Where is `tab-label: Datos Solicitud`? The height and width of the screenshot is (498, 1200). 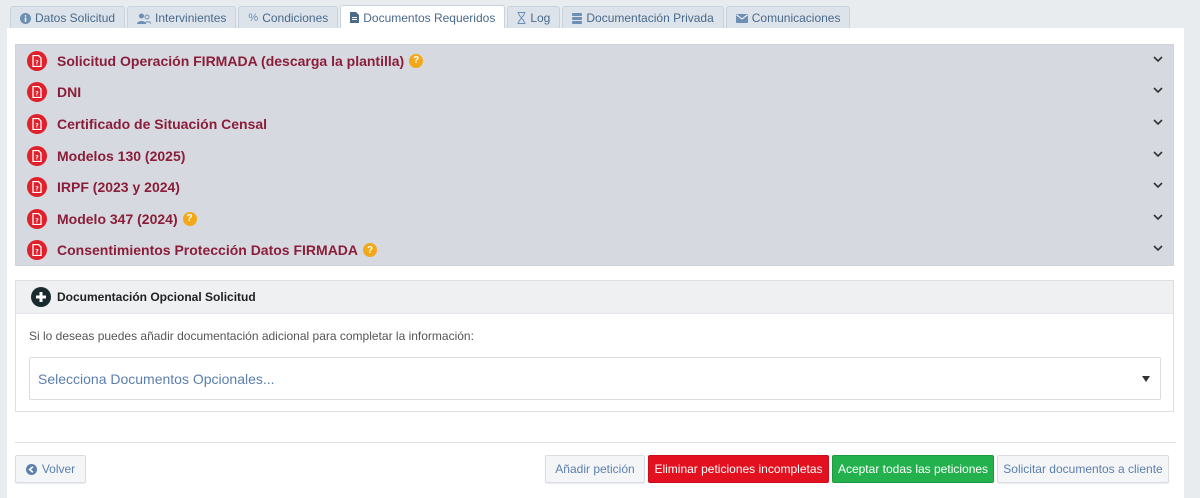
tab-label: Datos Solicitud is located at coordinates (75, 18).